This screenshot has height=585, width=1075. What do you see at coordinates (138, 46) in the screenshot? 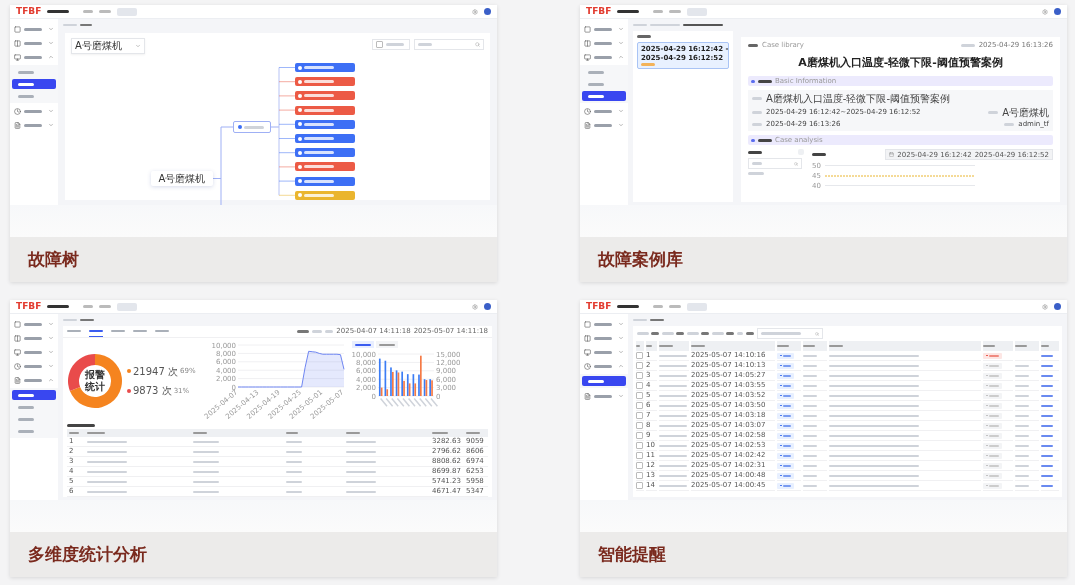
I see `chevron-icon` at bounding box center [138, 46].